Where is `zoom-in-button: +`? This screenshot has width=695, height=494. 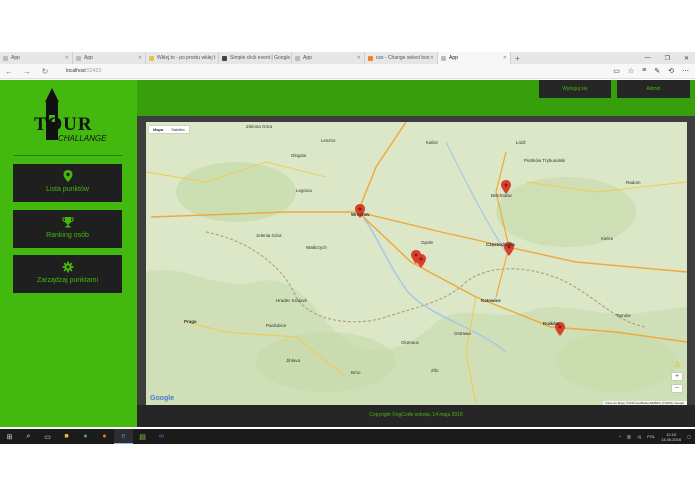
zoom-in-button: + is located at coordinates (677, 376).